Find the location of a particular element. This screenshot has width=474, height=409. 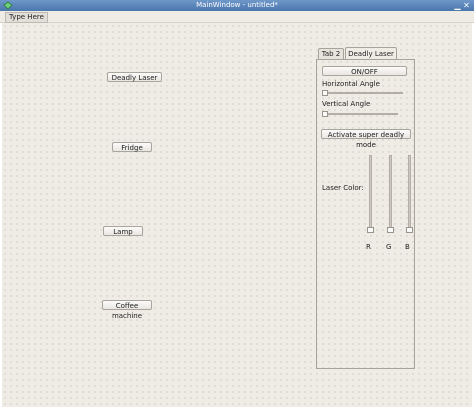

vertical-angle-slider is located at coordinates (361, 114).